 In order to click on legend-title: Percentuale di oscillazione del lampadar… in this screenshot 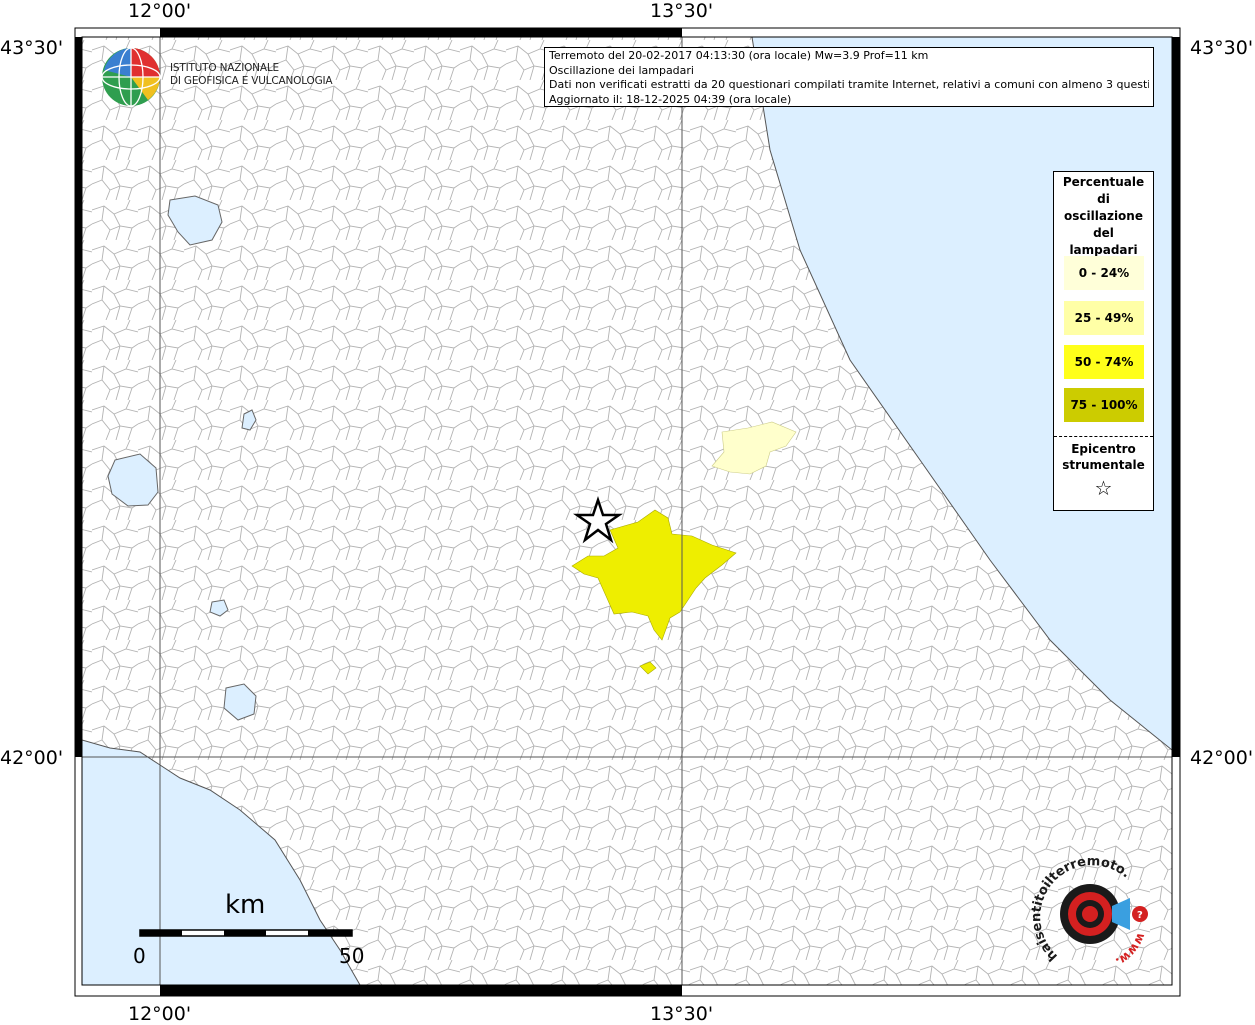, I will do `click(1103, 216)`.